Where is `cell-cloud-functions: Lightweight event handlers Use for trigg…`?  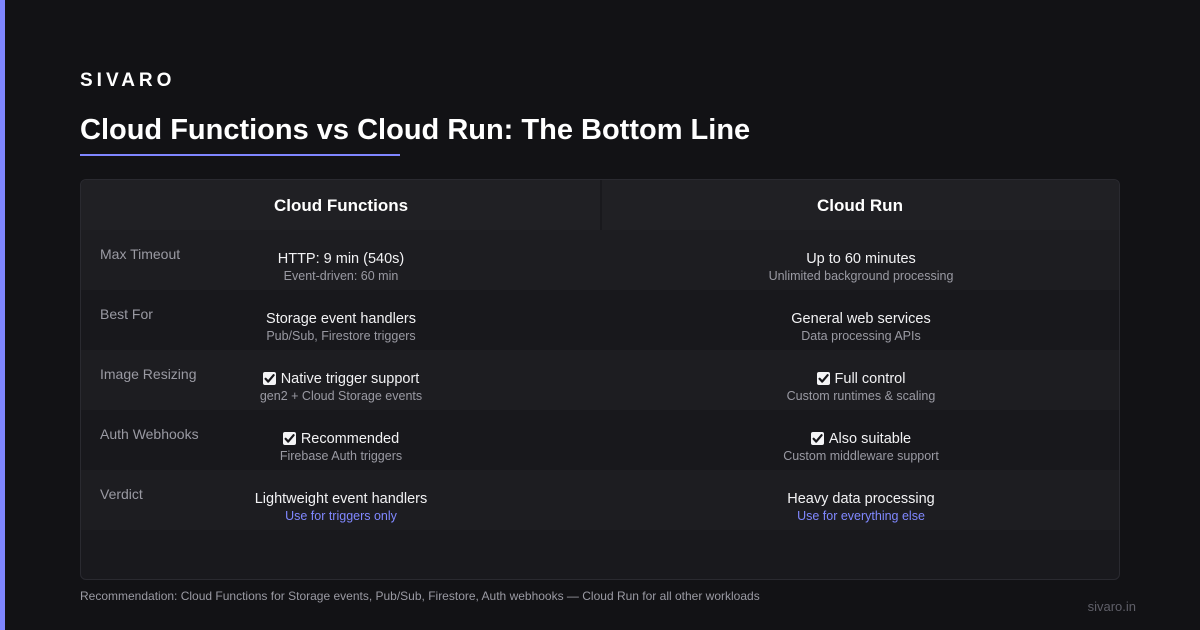
cell-cloud-functions: Lightweight event handlers Use for trigg… is located at coordinates (341, 507).